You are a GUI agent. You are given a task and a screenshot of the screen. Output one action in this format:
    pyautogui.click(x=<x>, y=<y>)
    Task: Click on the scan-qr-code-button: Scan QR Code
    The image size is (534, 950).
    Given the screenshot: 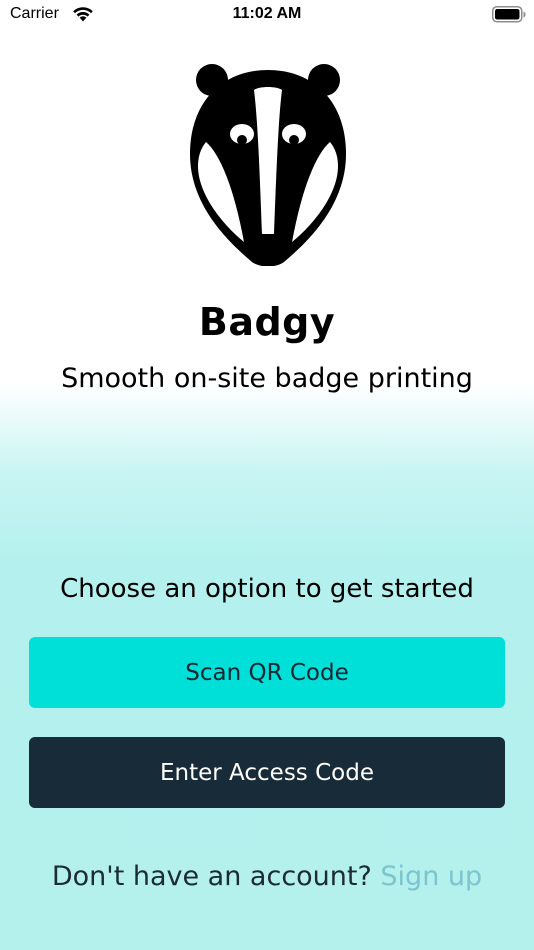 What is the action you would take?
    pyautogui.click(x=267, y=672)
    